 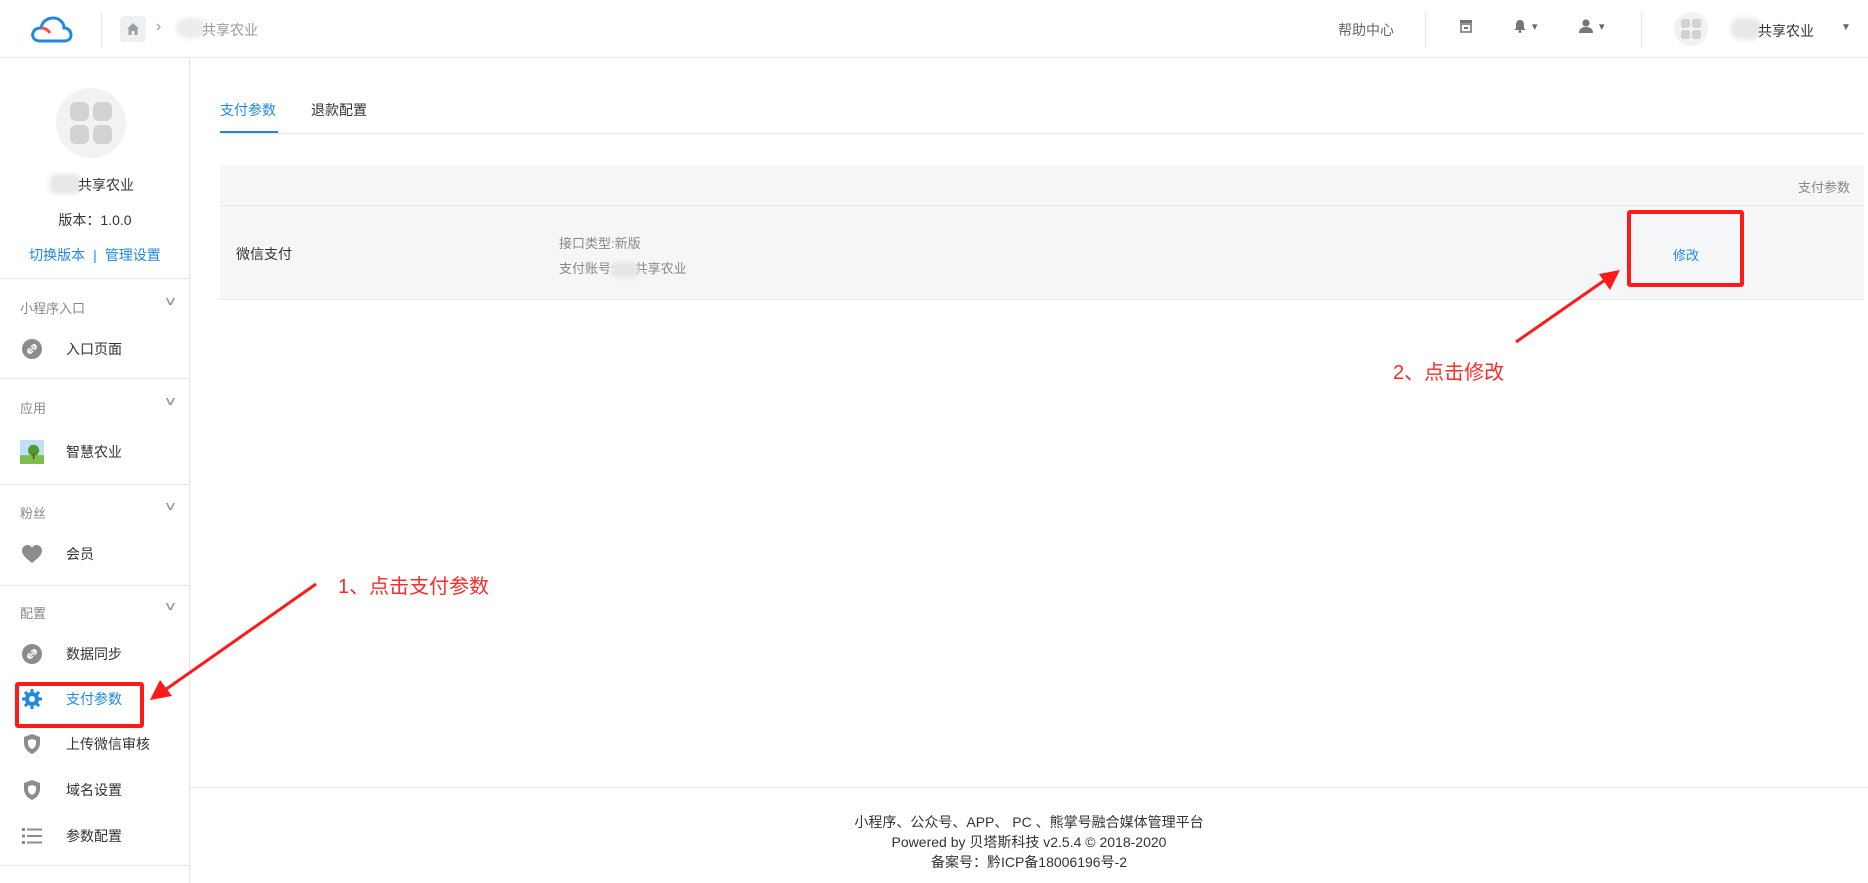 What do you see at coordinates (161, 690) in the screenshot?
I see `annotation-arrowhead-step1` at bounding box center [161, 690].